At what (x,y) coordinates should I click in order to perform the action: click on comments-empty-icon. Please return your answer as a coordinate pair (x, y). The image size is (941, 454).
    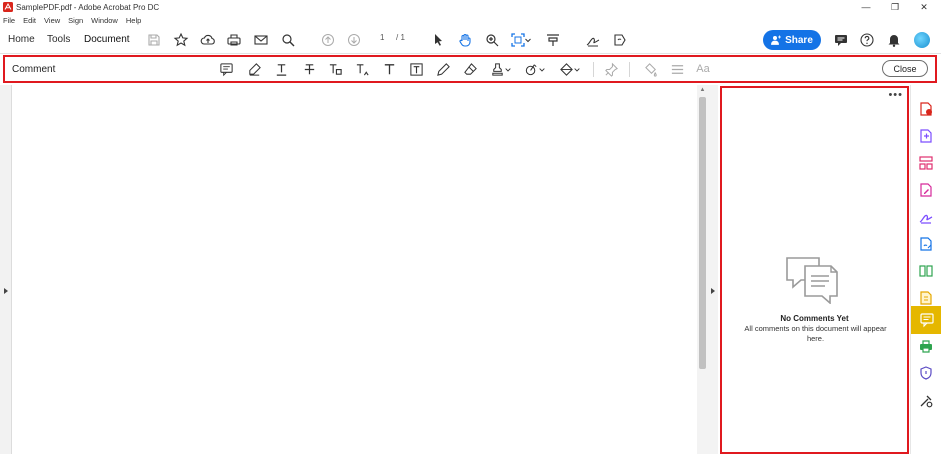
    Looking at the image, I should click on (812, 280).